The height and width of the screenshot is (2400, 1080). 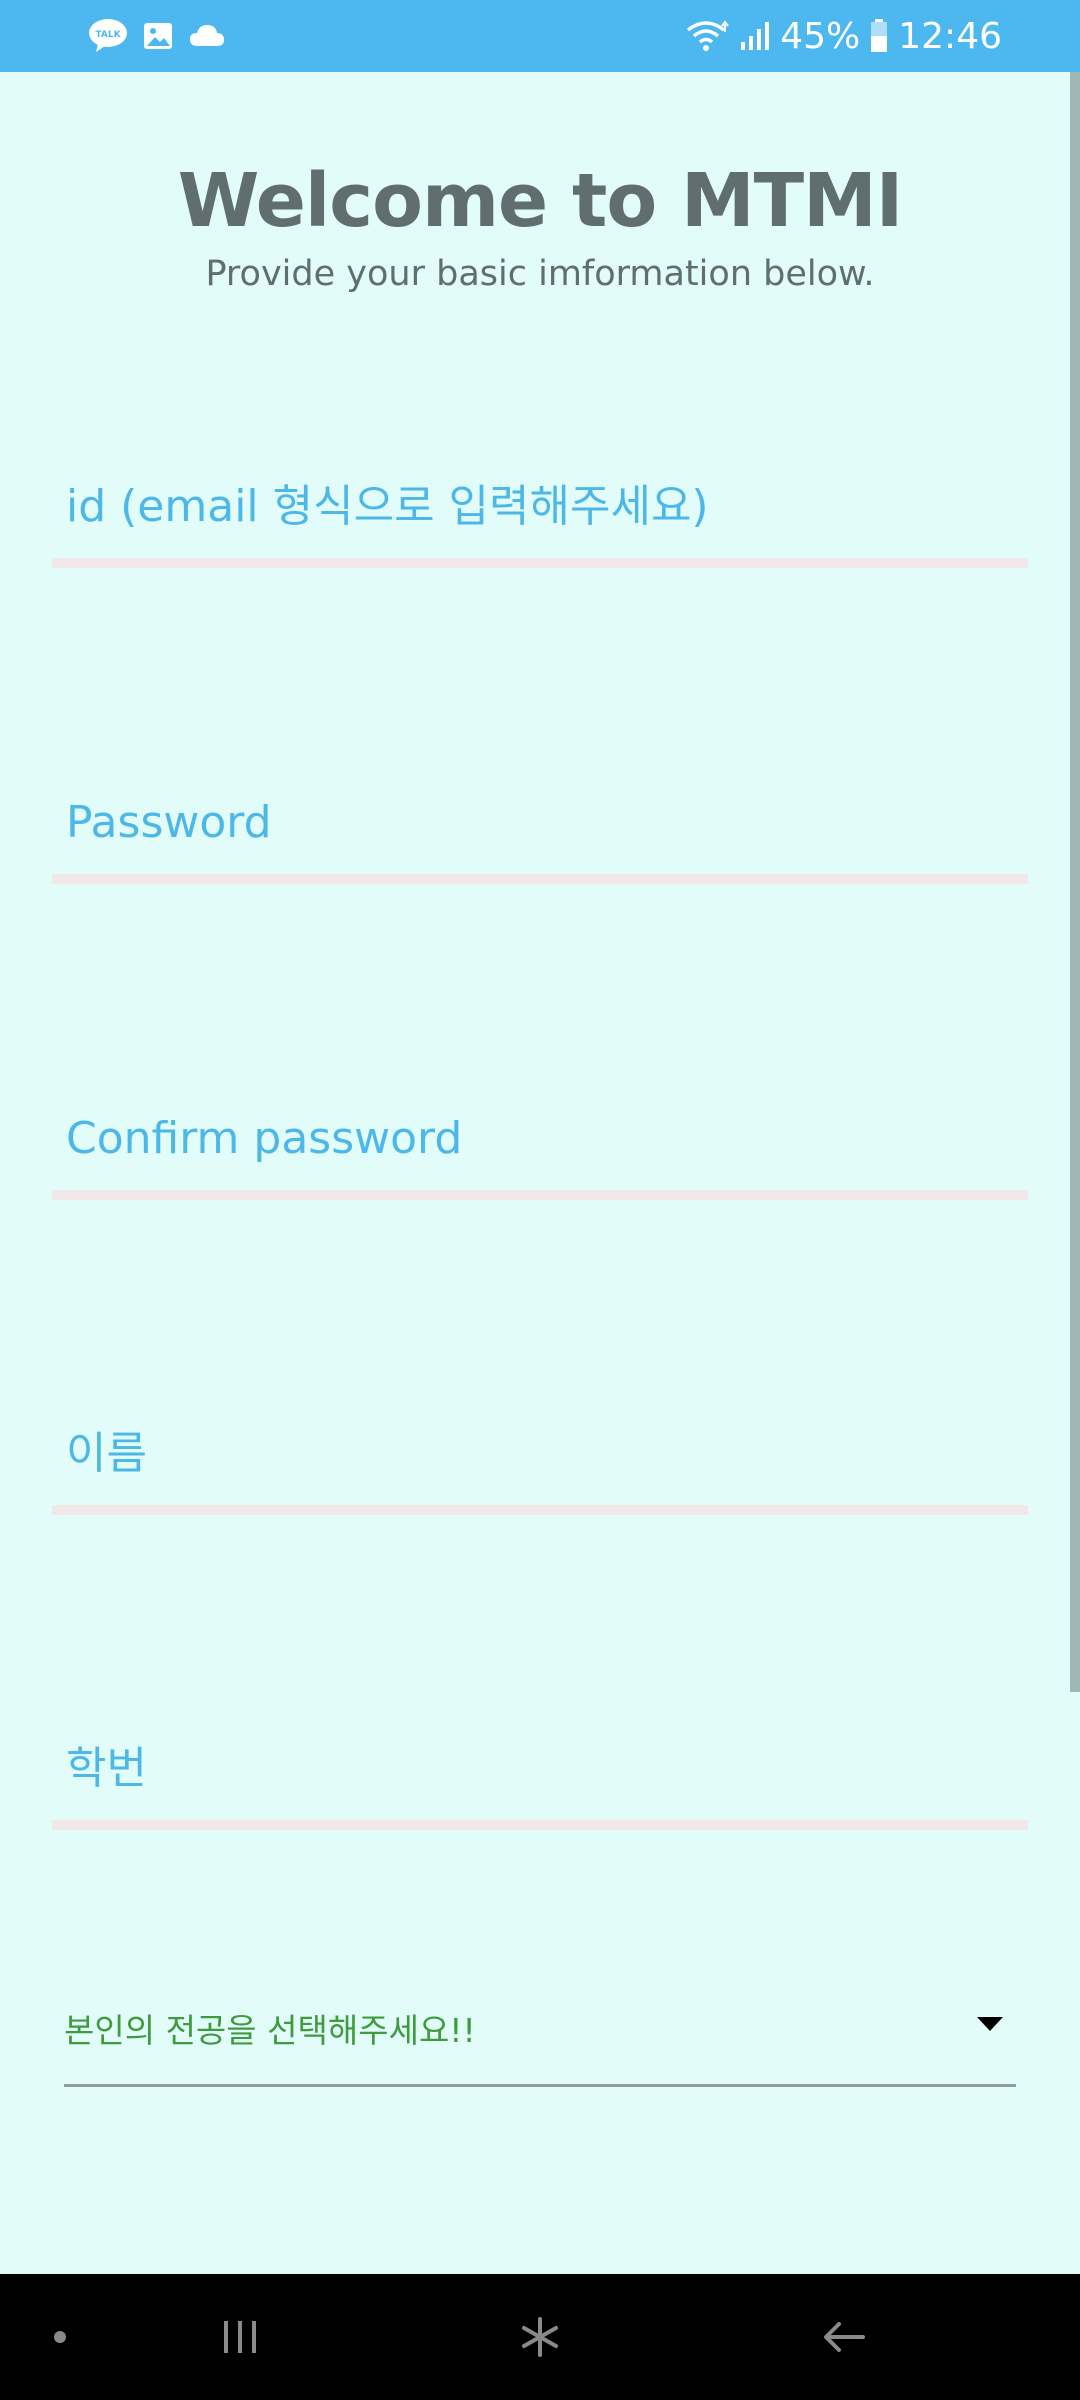 I want to click on student-id-field-container, so click(x=540, y=1775).